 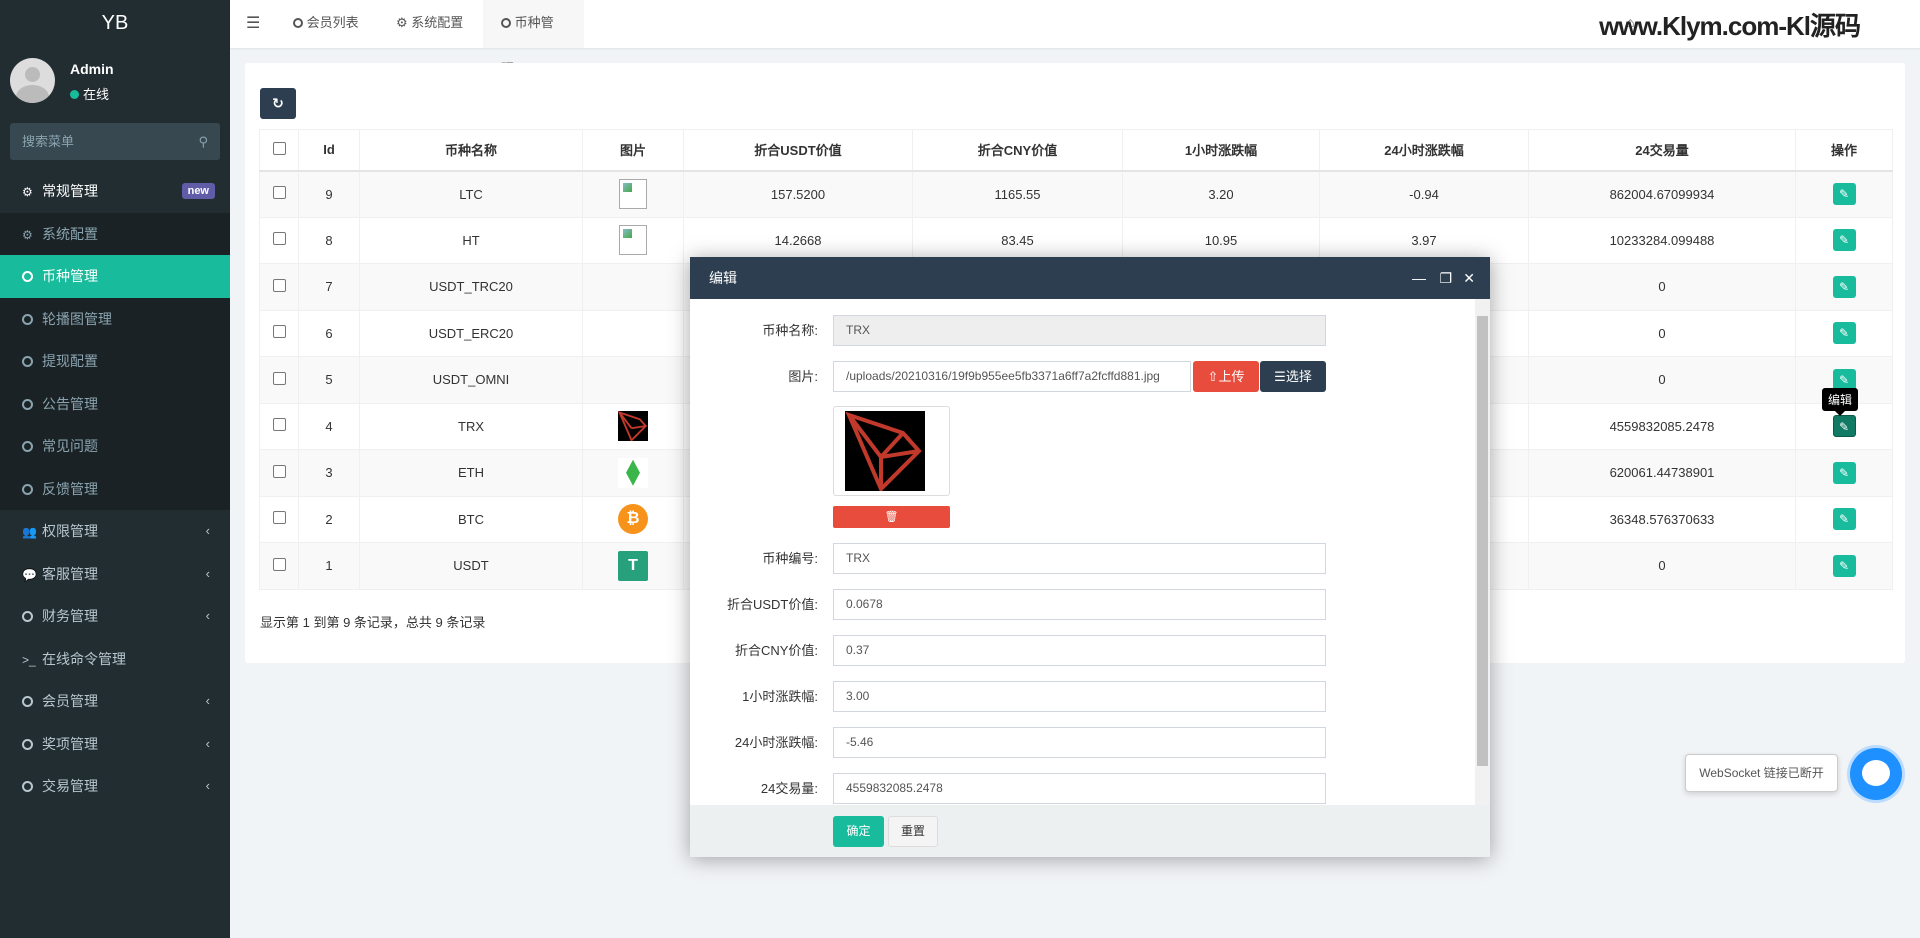 What do you see at coordinates (115, 531) in the screenshot?
I see `sidebar-item-permissions: 👥 权限管理 ‹` at bounding box center [115, 531].